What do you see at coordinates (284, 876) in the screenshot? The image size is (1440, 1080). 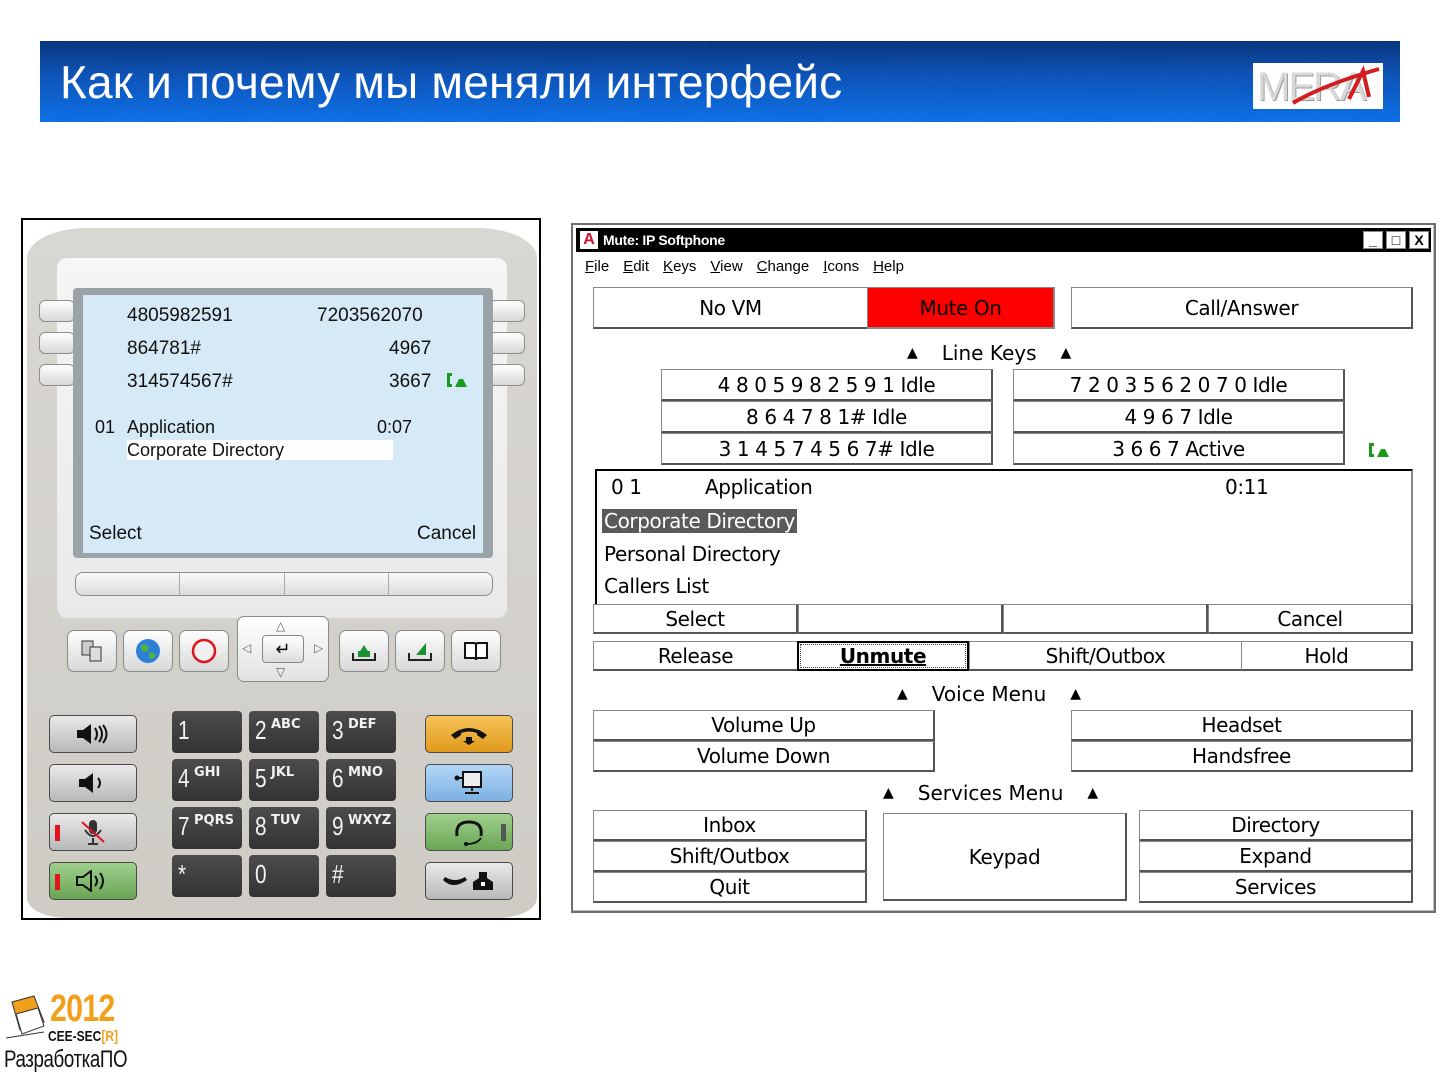 I see `key-0: 0` at bounding box center [284, 876].